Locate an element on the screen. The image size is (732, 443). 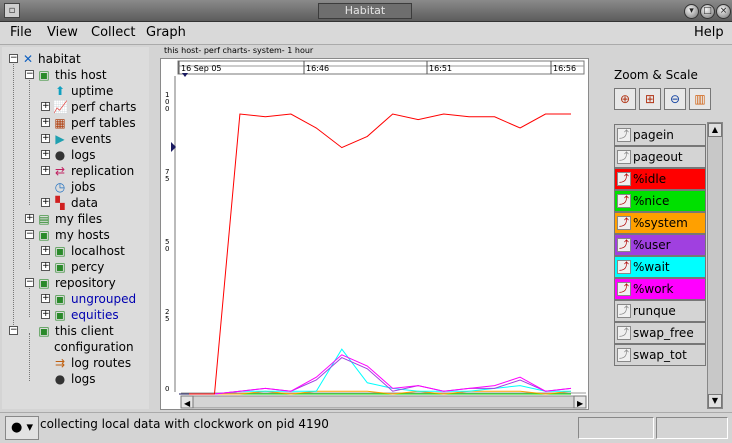
tree-item-uptime: ⬆ uptime is located at coordinates (75, 91).